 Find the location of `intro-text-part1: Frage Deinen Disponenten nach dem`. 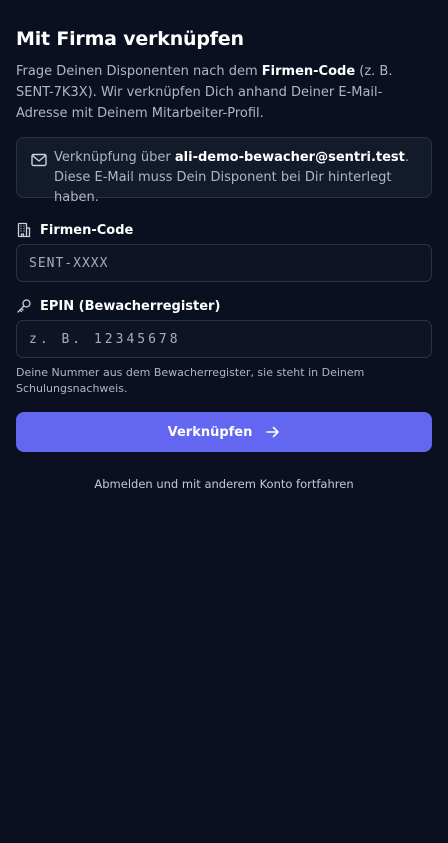

intro-text-part1: Frage Deinen Disponenten nach dem is located at coordinates (139, 71).